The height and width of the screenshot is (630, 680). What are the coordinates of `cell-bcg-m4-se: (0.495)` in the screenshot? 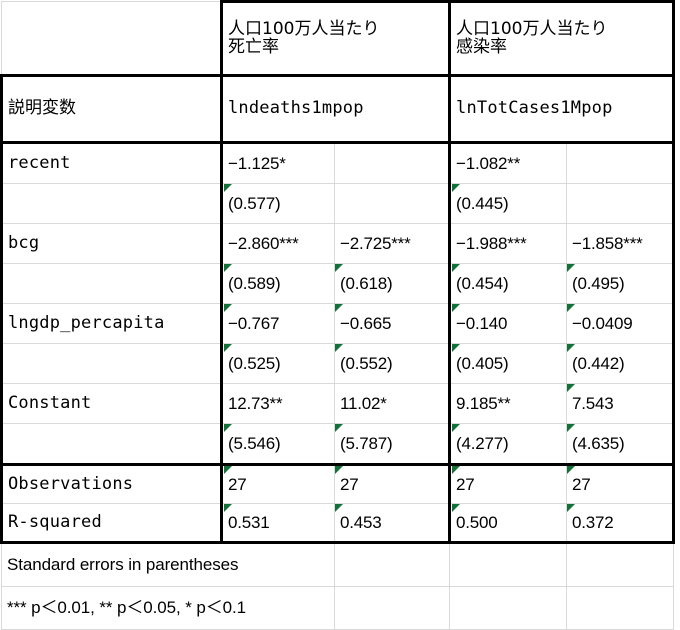 It's located at (621, 283).